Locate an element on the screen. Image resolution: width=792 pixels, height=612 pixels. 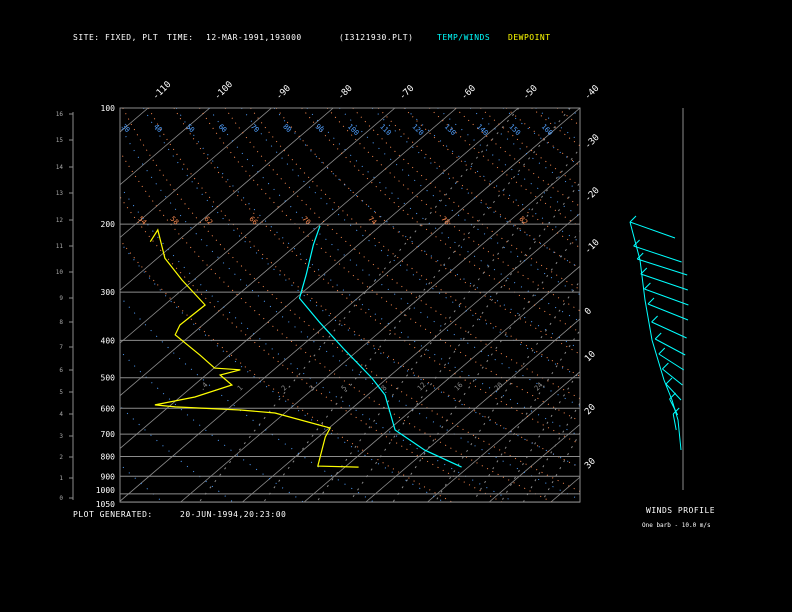
mixing-ratio-label: 24 is located at coordinates (539, 387).